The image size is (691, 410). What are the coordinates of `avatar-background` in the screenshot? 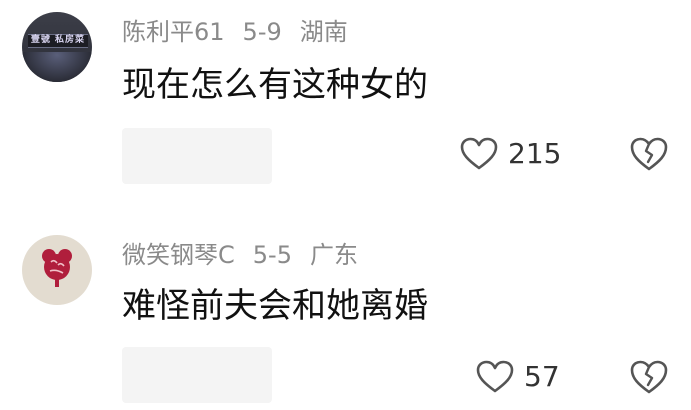 It's located at (57, 67).